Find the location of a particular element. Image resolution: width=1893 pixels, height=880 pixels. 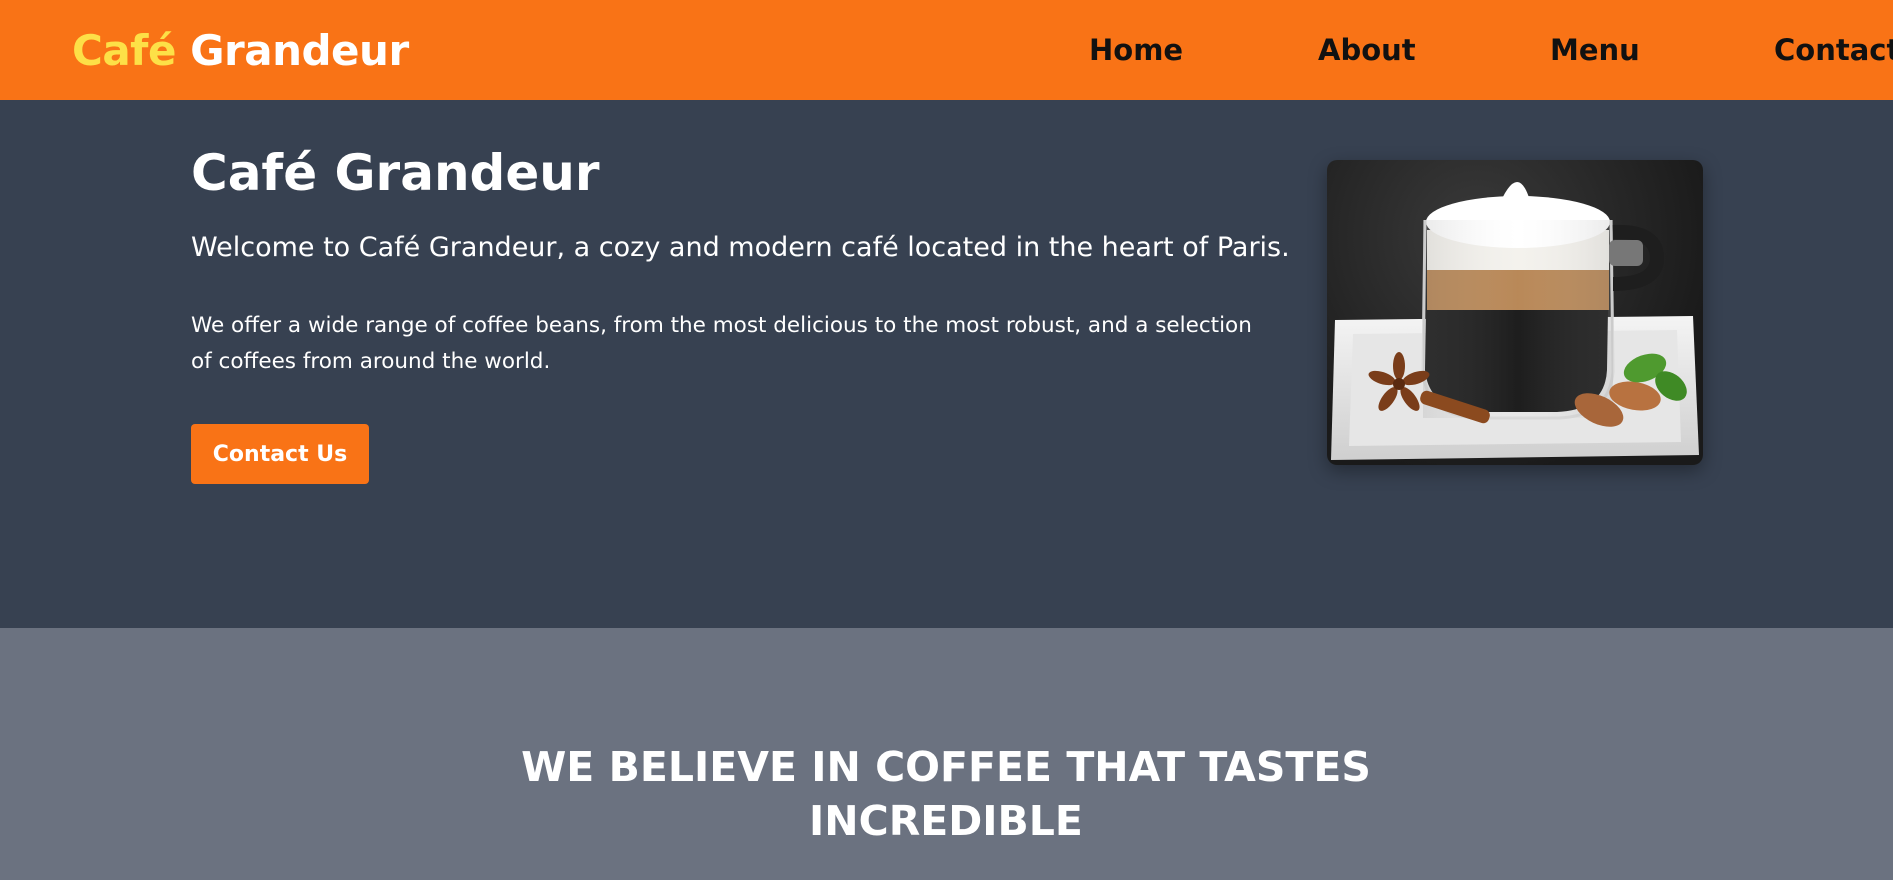

contact-us-button: Contact Us is located at coordinates (280, 454).